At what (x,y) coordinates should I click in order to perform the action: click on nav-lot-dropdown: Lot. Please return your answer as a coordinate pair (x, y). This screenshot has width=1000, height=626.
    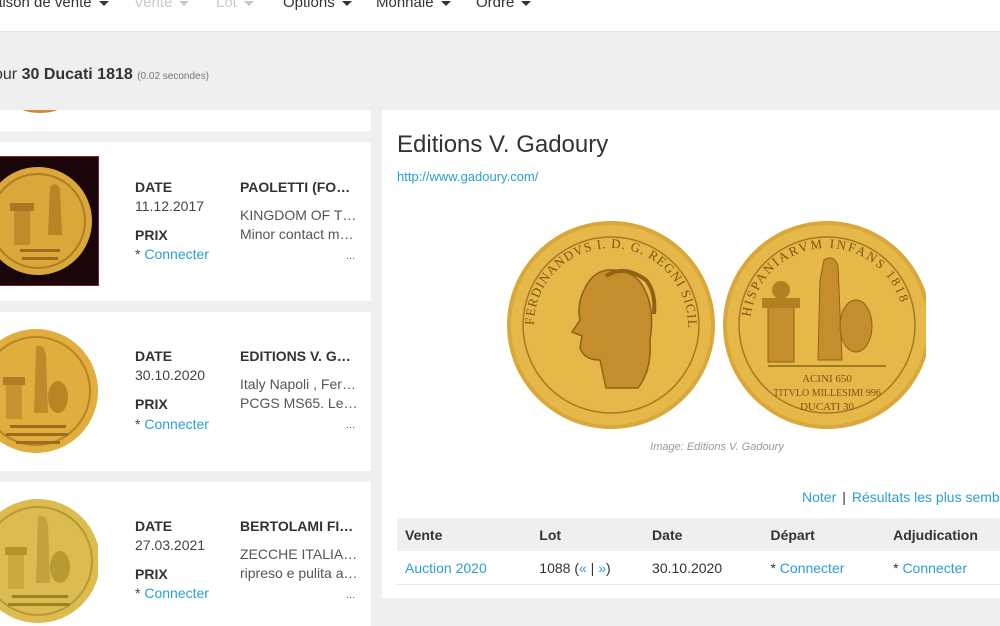
    Looking at the image, I should click on (235, 5).